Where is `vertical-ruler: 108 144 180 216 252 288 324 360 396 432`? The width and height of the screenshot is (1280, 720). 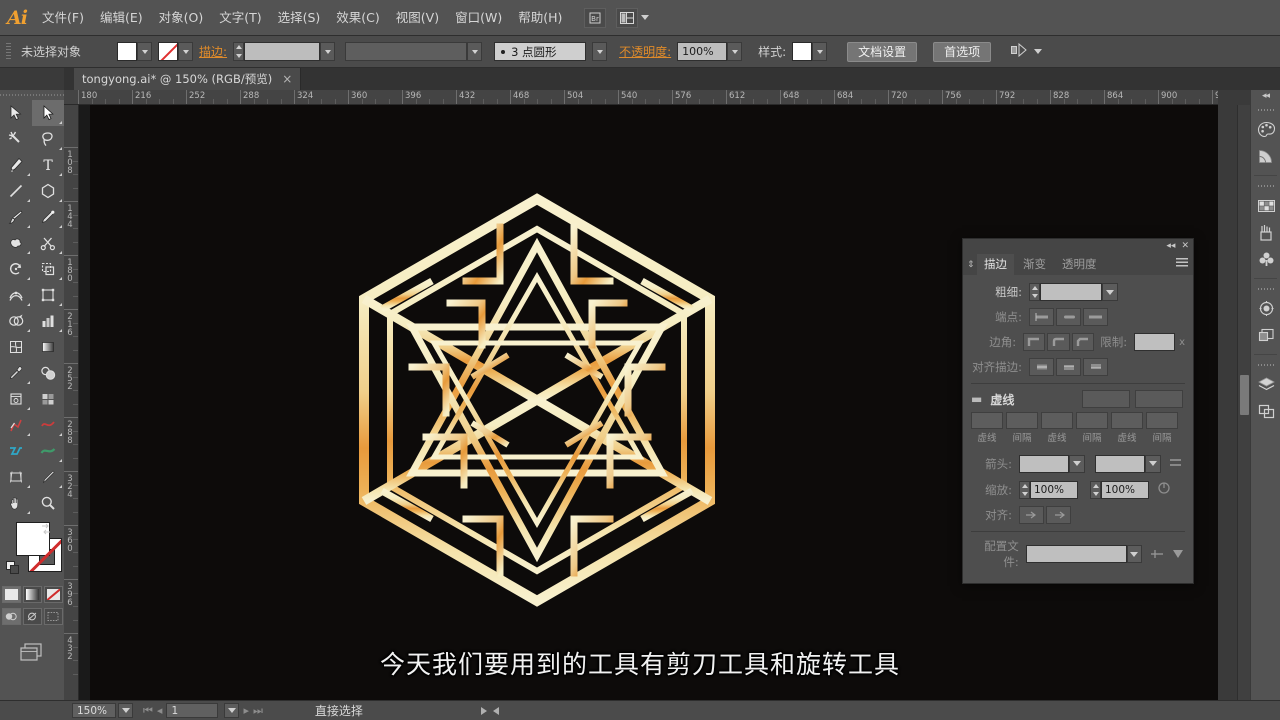 vertical-ruler: 108 144 180 216 252 288 324 360 396 432 is located at coordinates (71, 402).